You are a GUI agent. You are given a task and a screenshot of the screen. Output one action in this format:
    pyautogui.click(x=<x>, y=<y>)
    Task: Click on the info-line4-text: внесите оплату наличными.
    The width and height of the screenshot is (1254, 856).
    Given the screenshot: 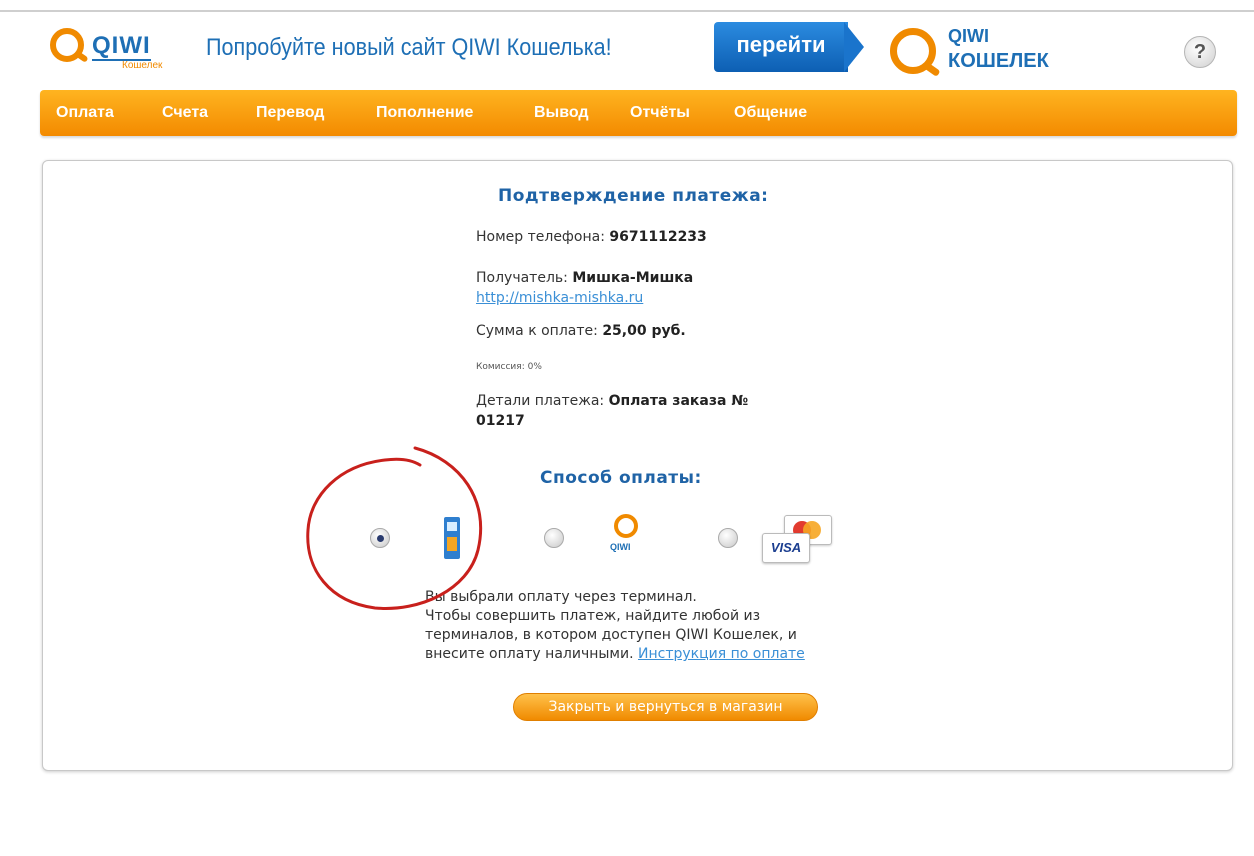 What is the action you would take?
    pyautogui.click(x=529, y=654)
    